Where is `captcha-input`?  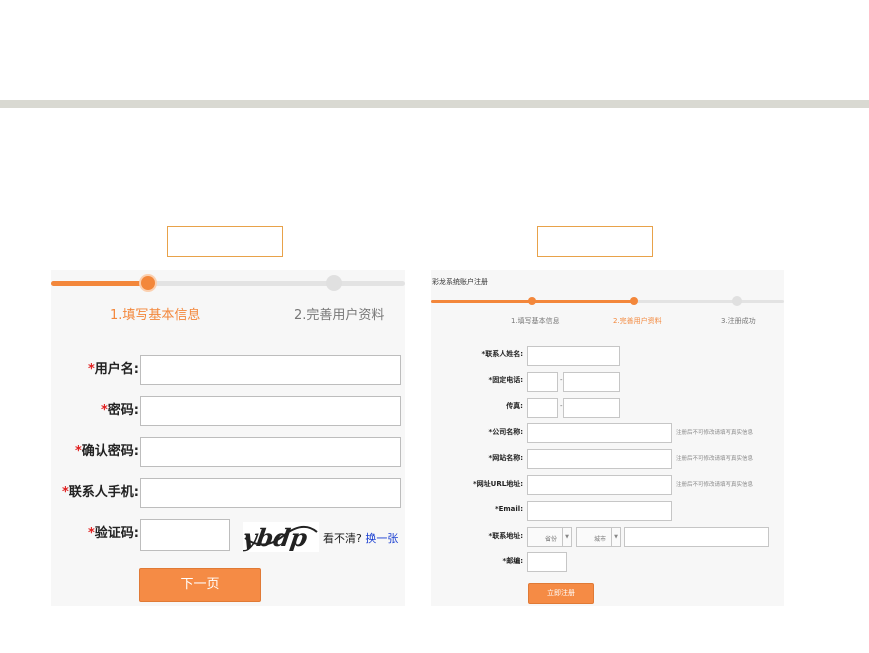 captcha-input is located at coordinates (185, 535).